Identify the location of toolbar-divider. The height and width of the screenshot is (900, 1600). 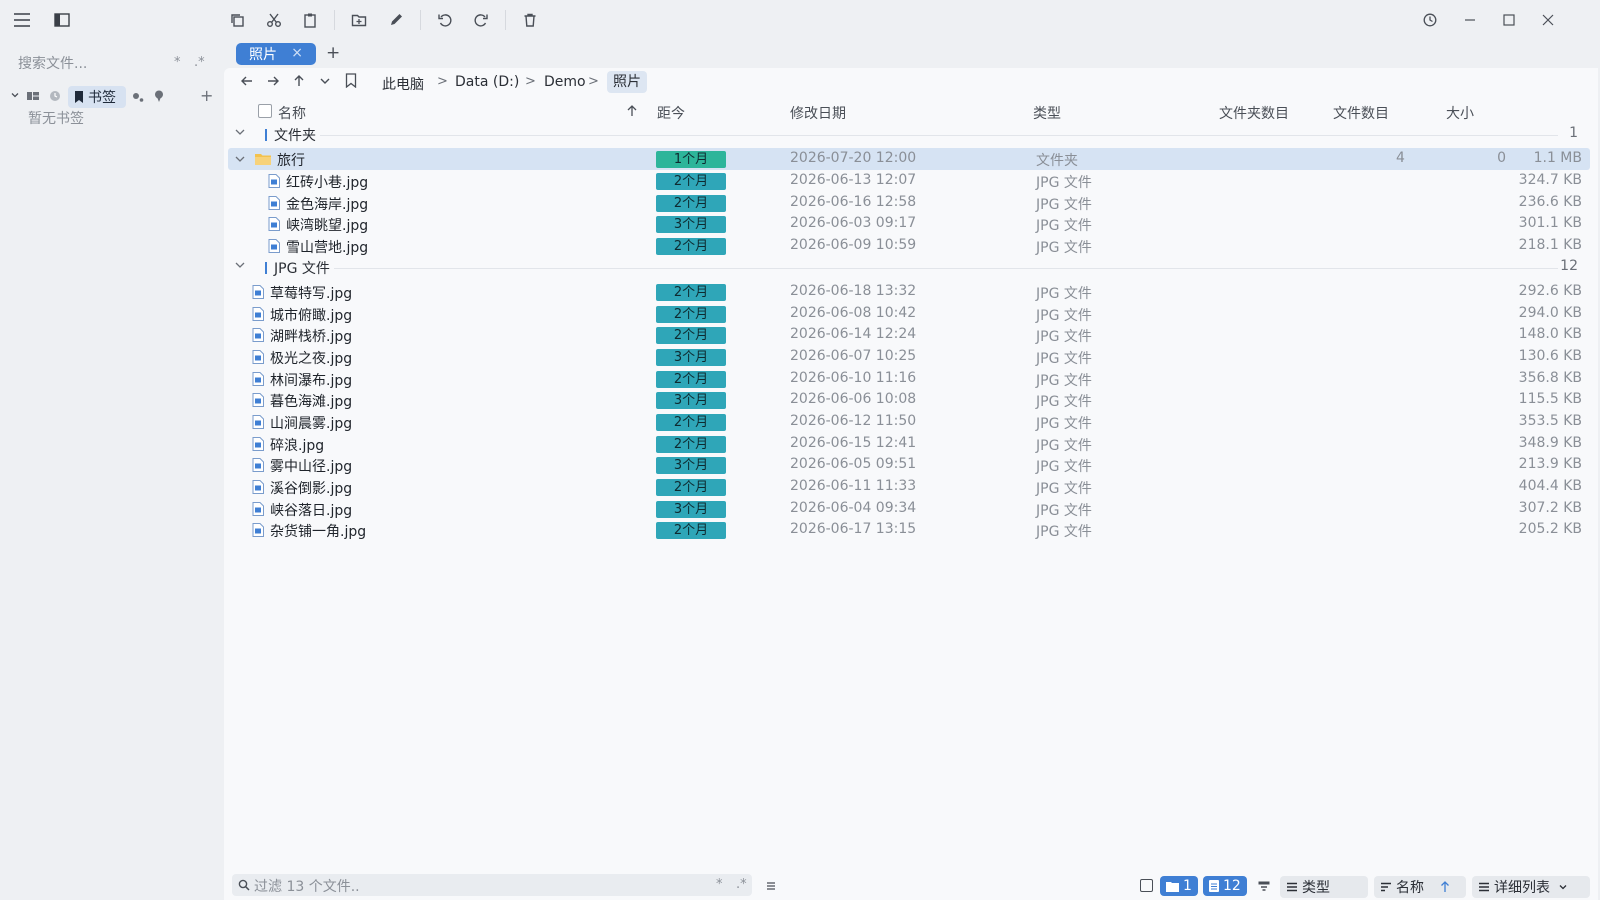
(420, 20).